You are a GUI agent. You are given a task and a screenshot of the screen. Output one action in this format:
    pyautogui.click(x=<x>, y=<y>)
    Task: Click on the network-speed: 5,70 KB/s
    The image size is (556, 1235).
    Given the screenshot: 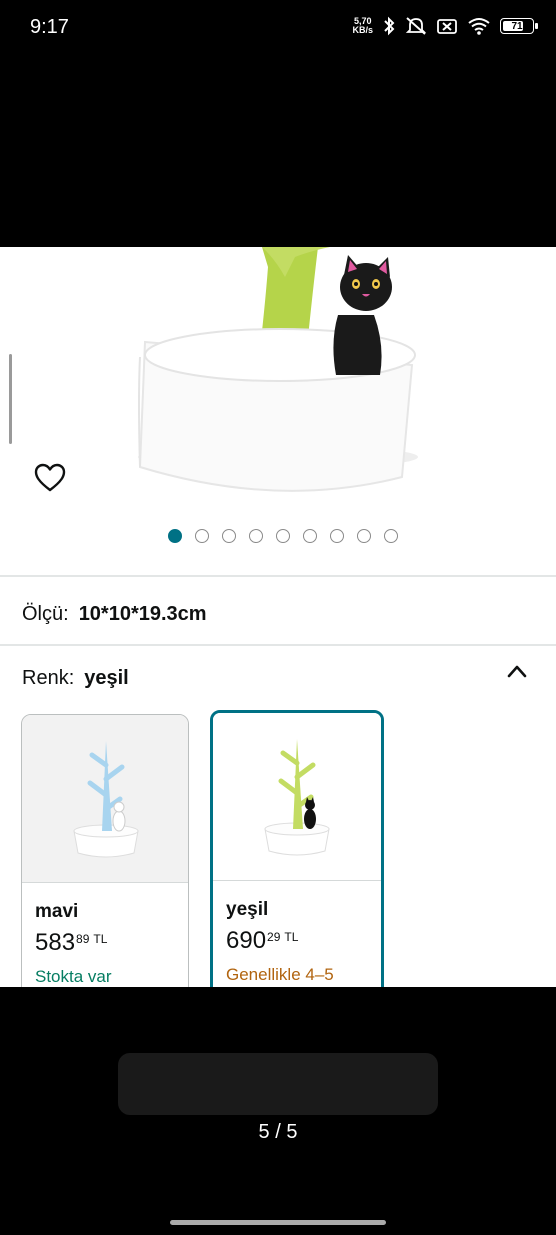 What is the action you would take?
    pyautogui.click(x=362, y=26)
    